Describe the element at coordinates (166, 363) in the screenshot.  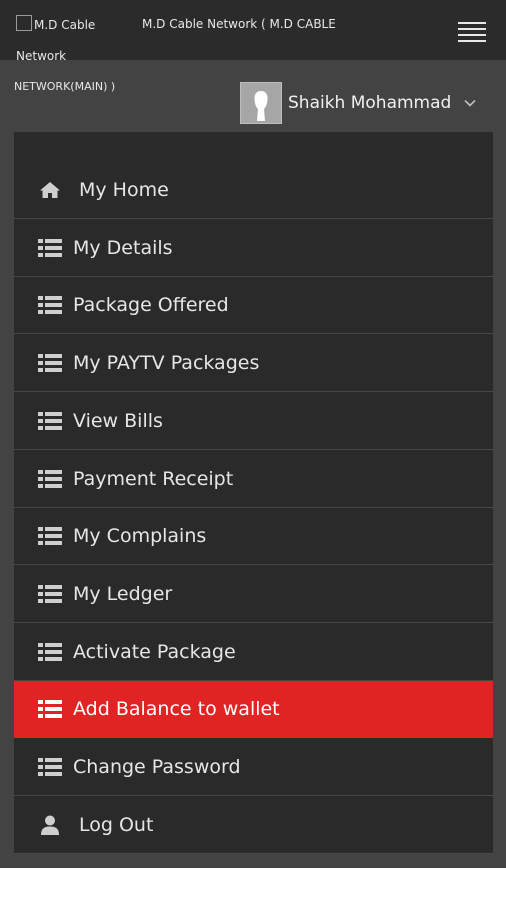
I see `menu-item-label: My PAYTV Packages` at that location.